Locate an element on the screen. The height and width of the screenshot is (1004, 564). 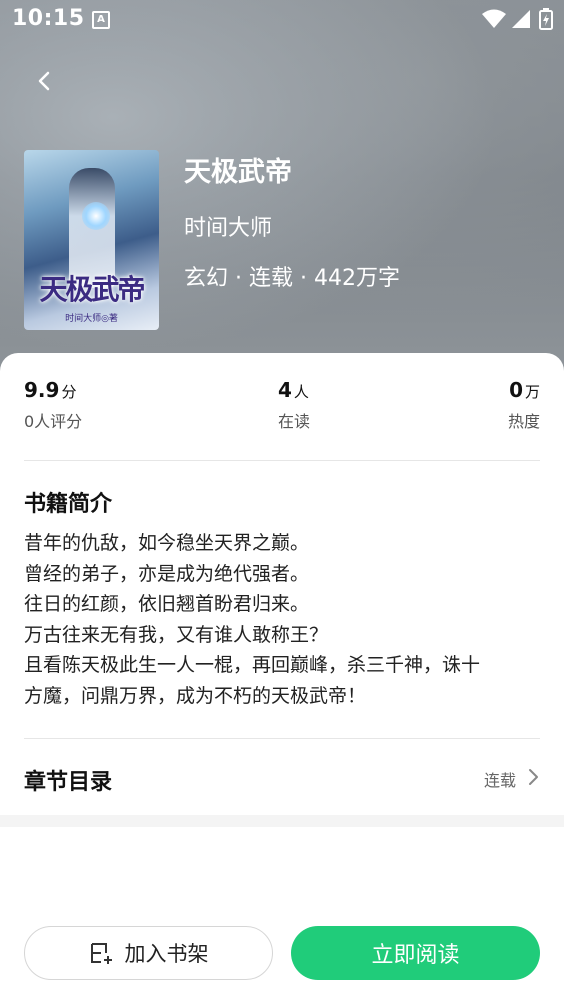
intro-line: 曾经的弟子，亦是成为绝代强者。 is located at coordinates (167, 573).